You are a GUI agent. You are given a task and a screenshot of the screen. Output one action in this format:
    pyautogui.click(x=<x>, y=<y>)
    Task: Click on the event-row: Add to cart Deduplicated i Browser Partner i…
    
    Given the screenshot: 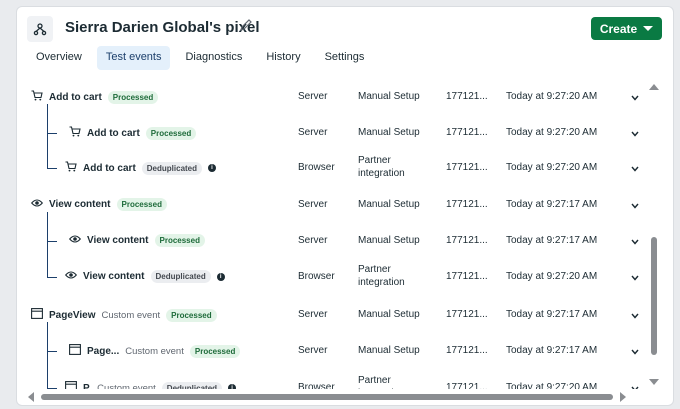 What is the action you would take?
    pyautogui.click(x=332, y=168)
    